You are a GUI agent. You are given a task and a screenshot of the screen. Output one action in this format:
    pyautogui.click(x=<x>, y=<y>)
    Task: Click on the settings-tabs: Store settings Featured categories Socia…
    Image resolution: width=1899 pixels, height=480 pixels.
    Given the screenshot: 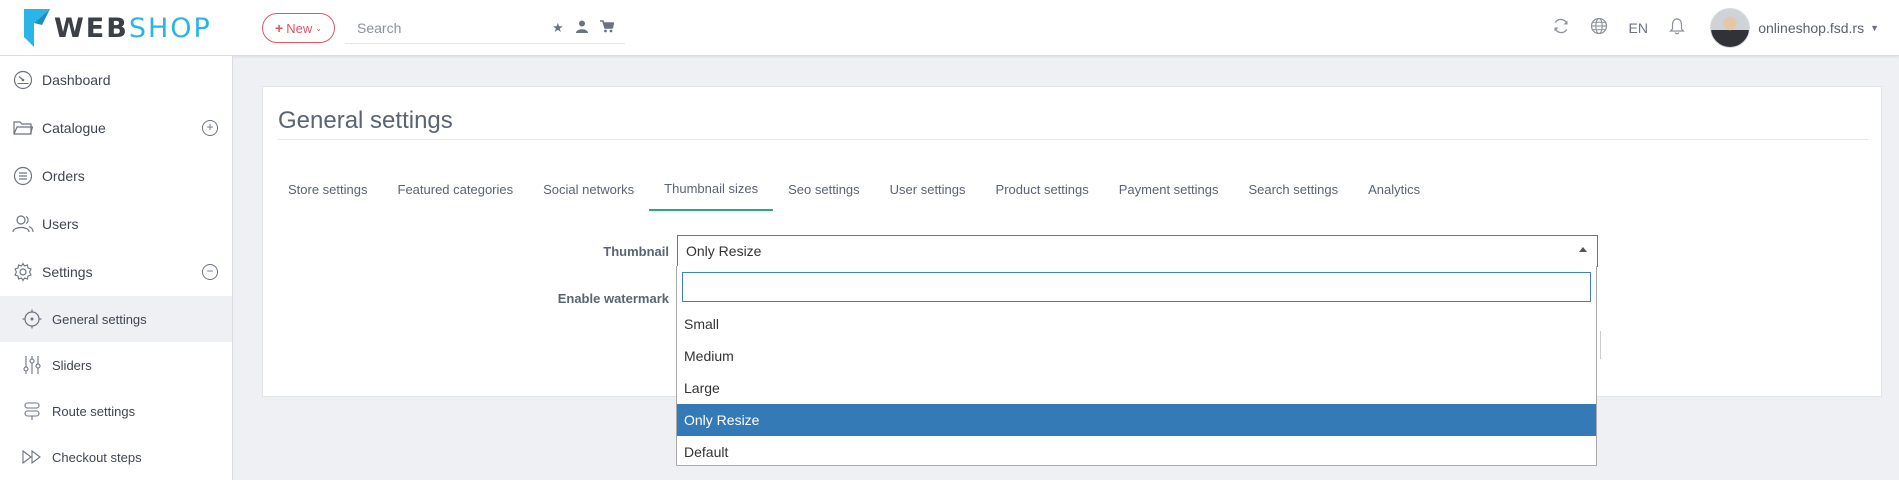 What is the action you would take?
    pyautogui.click(x=854, y=189)
    